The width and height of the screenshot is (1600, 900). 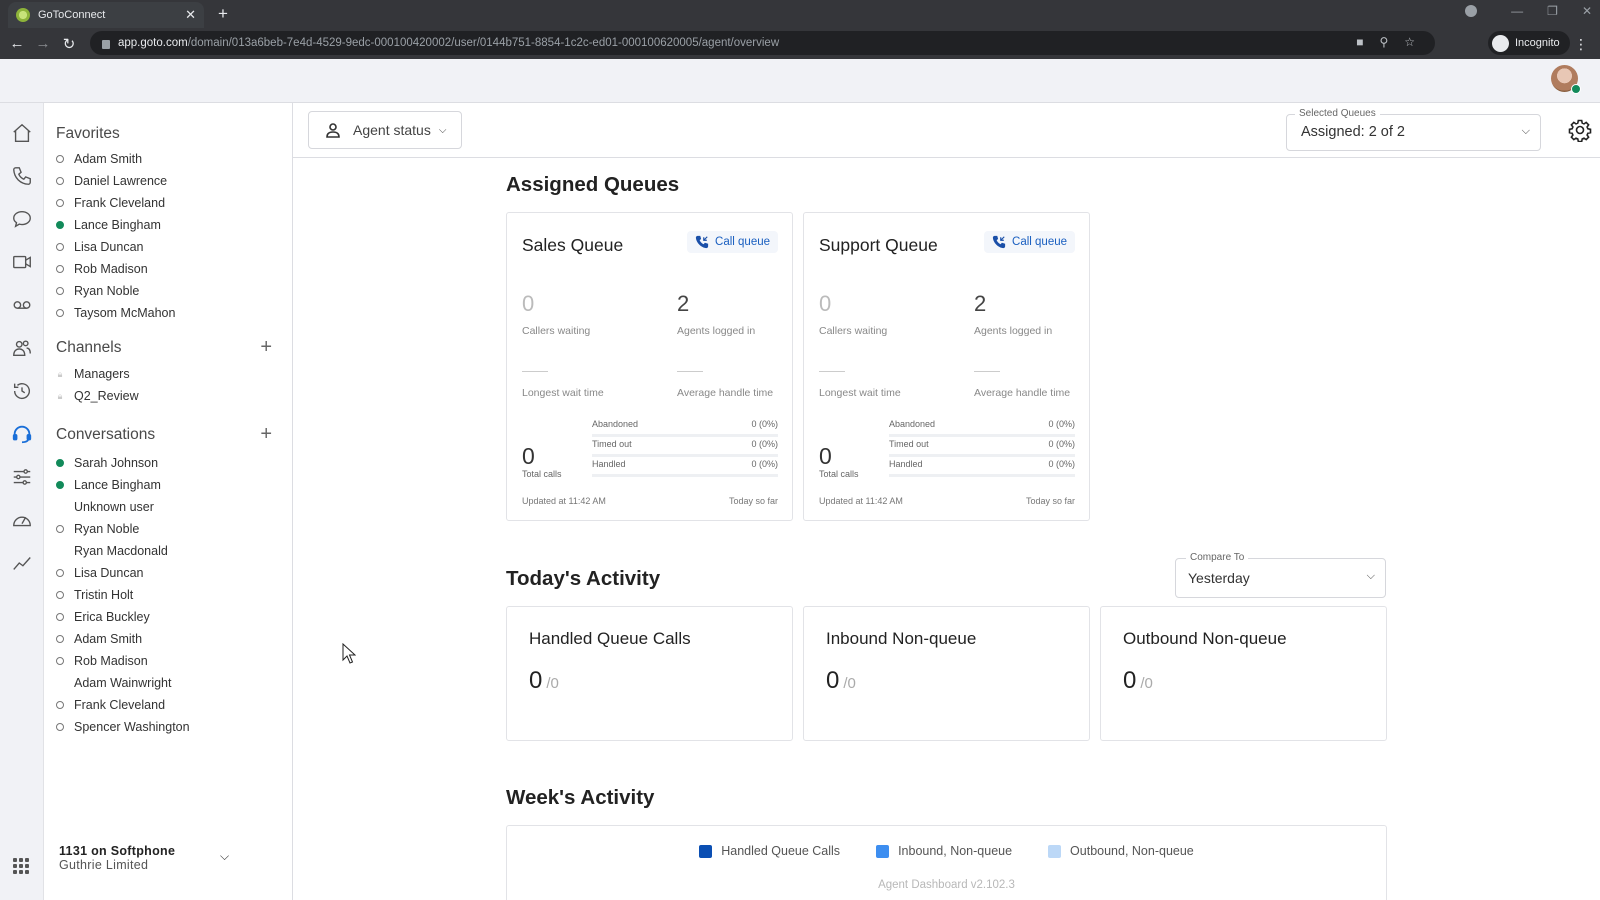 I want to click on list-item: Spencer Washington, so click(x=166, y=727).